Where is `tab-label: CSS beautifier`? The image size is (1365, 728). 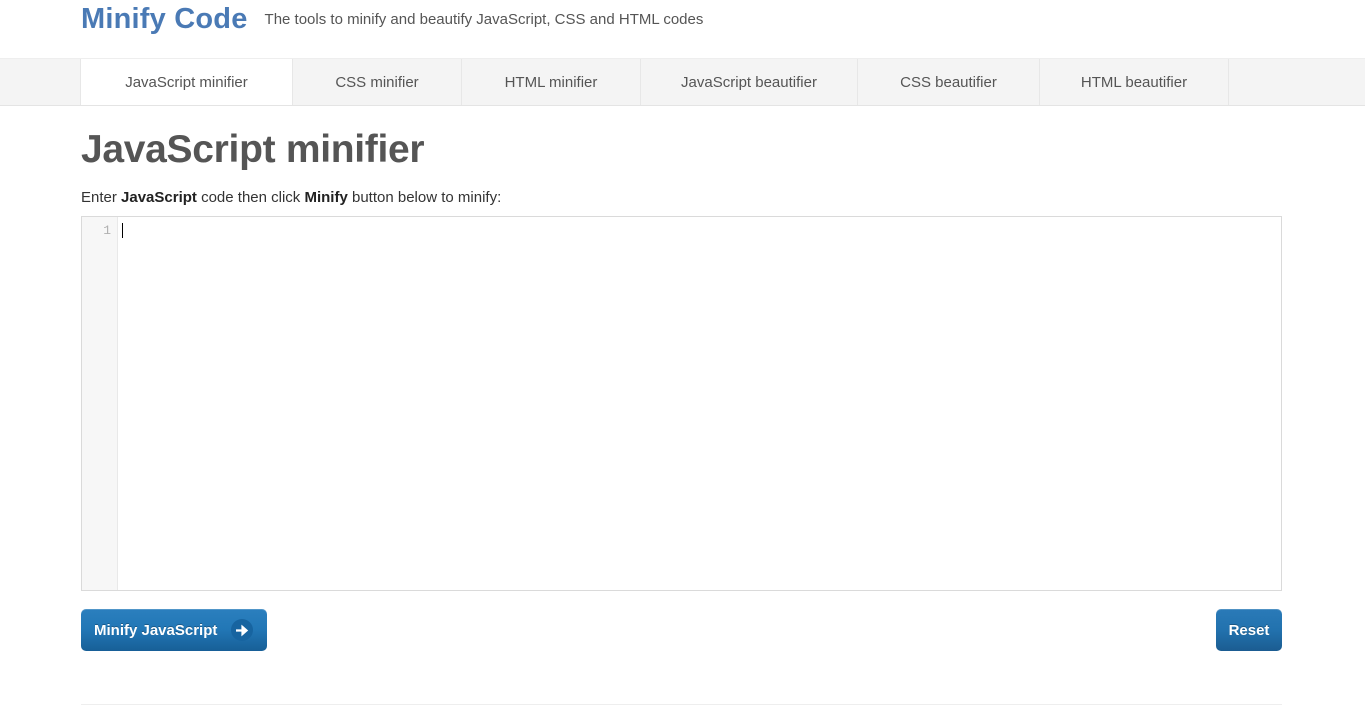 tab-label: CSS beautifier is located at coordinates (948, 82).